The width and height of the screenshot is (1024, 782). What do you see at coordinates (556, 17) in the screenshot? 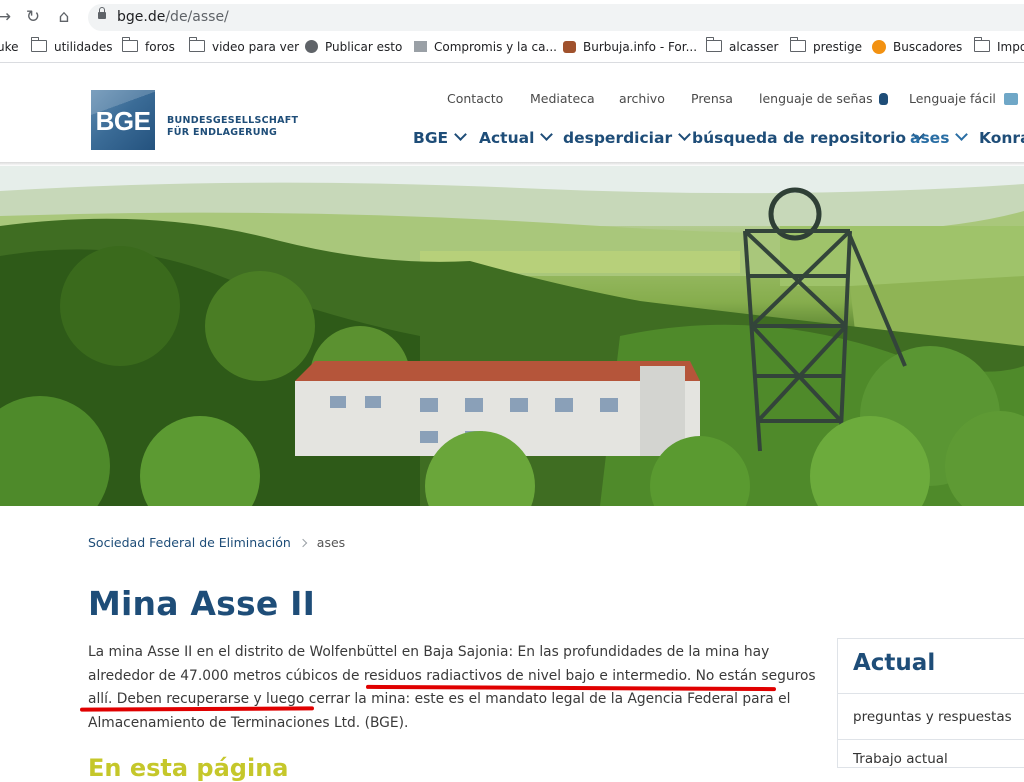
I see `address-bar: bge.de/de/asse/` at bounding box center [556, 17].